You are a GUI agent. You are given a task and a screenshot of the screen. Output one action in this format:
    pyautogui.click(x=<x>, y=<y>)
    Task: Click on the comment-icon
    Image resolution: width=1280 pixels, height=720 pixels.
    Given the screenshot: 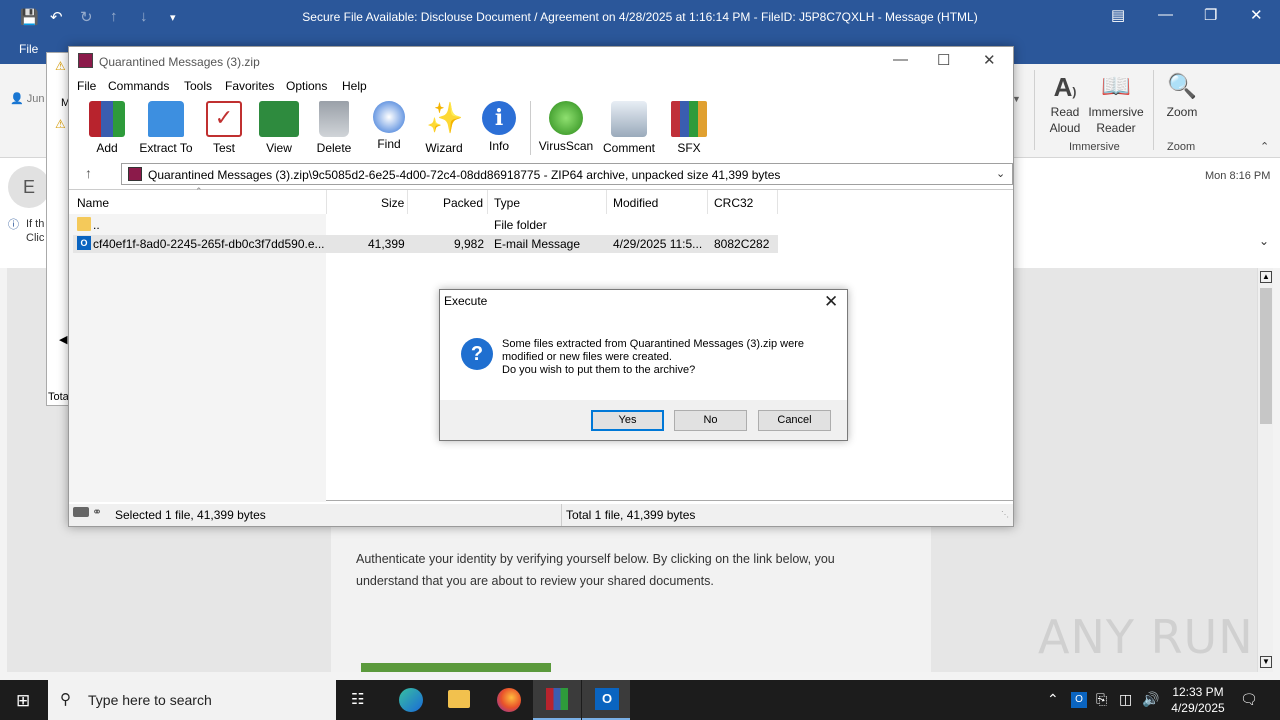 What is the action you would take?
    pyautogui.click(x=629, y=119)
    